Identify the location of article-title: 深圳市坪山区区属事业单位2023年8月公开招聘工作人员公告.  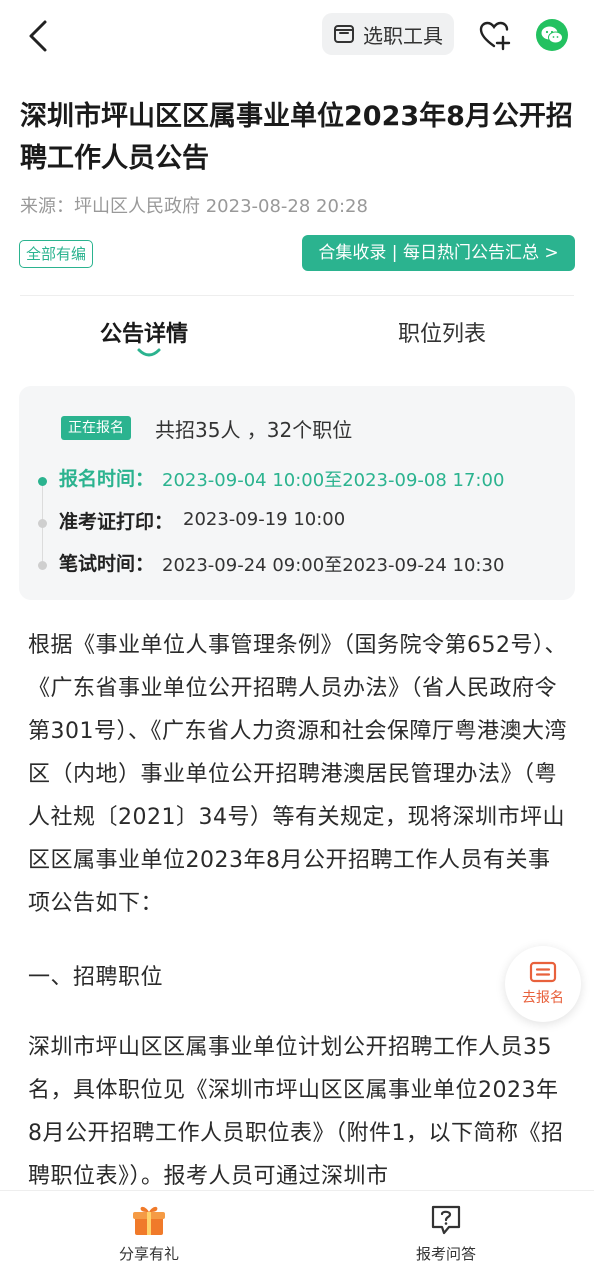
(296, 137).